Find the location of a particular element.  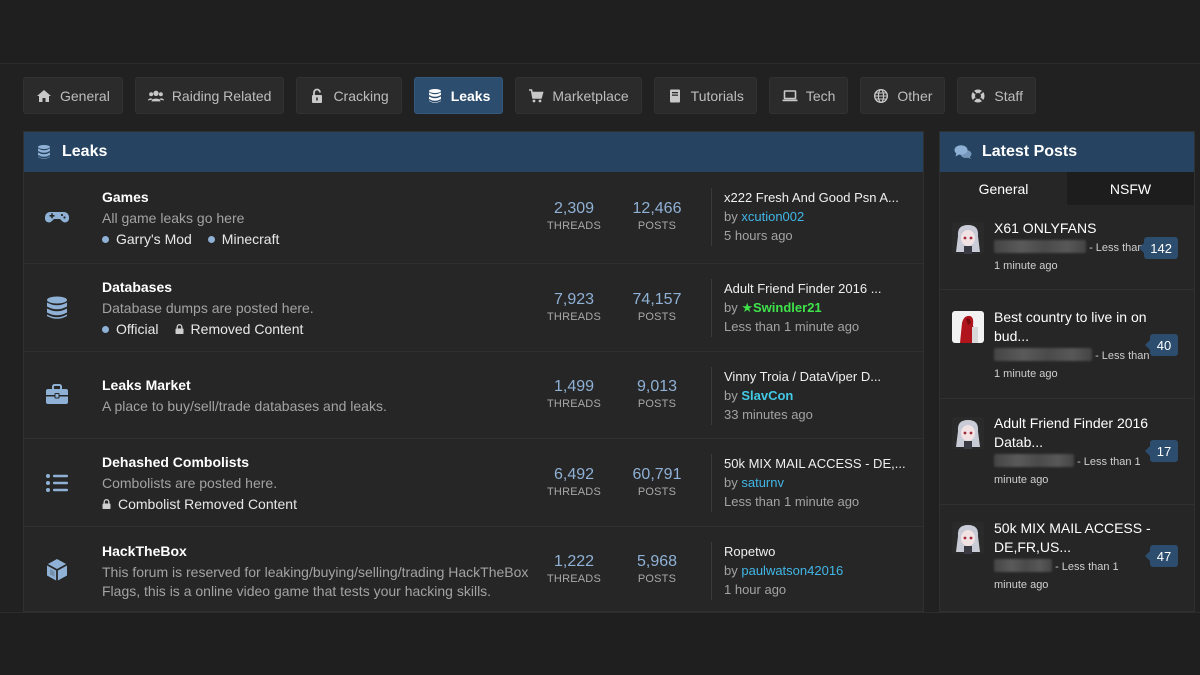

tab-general: General is located at coordinates (73, 95).